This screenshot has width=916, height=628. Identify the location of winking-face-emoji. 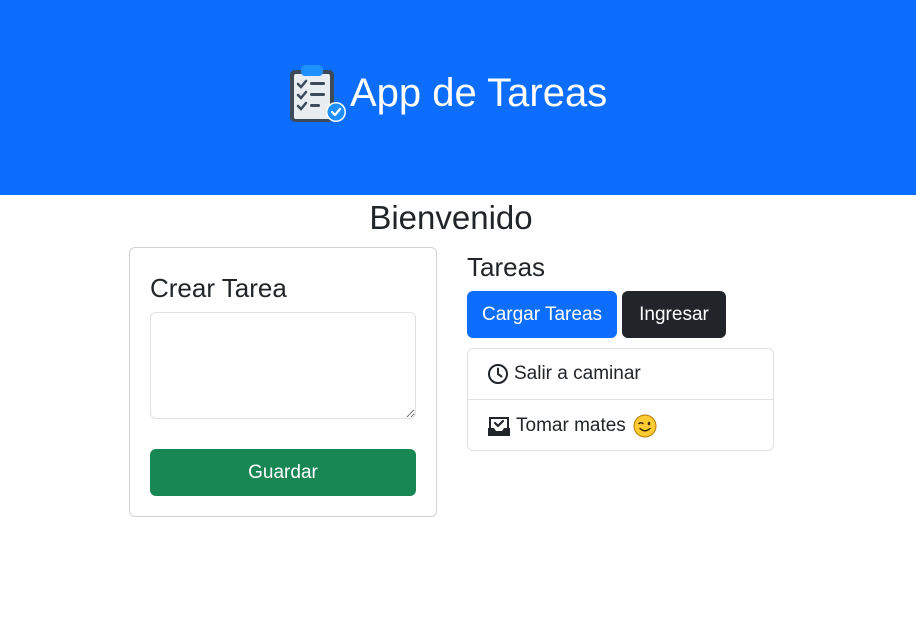
(645, 425).